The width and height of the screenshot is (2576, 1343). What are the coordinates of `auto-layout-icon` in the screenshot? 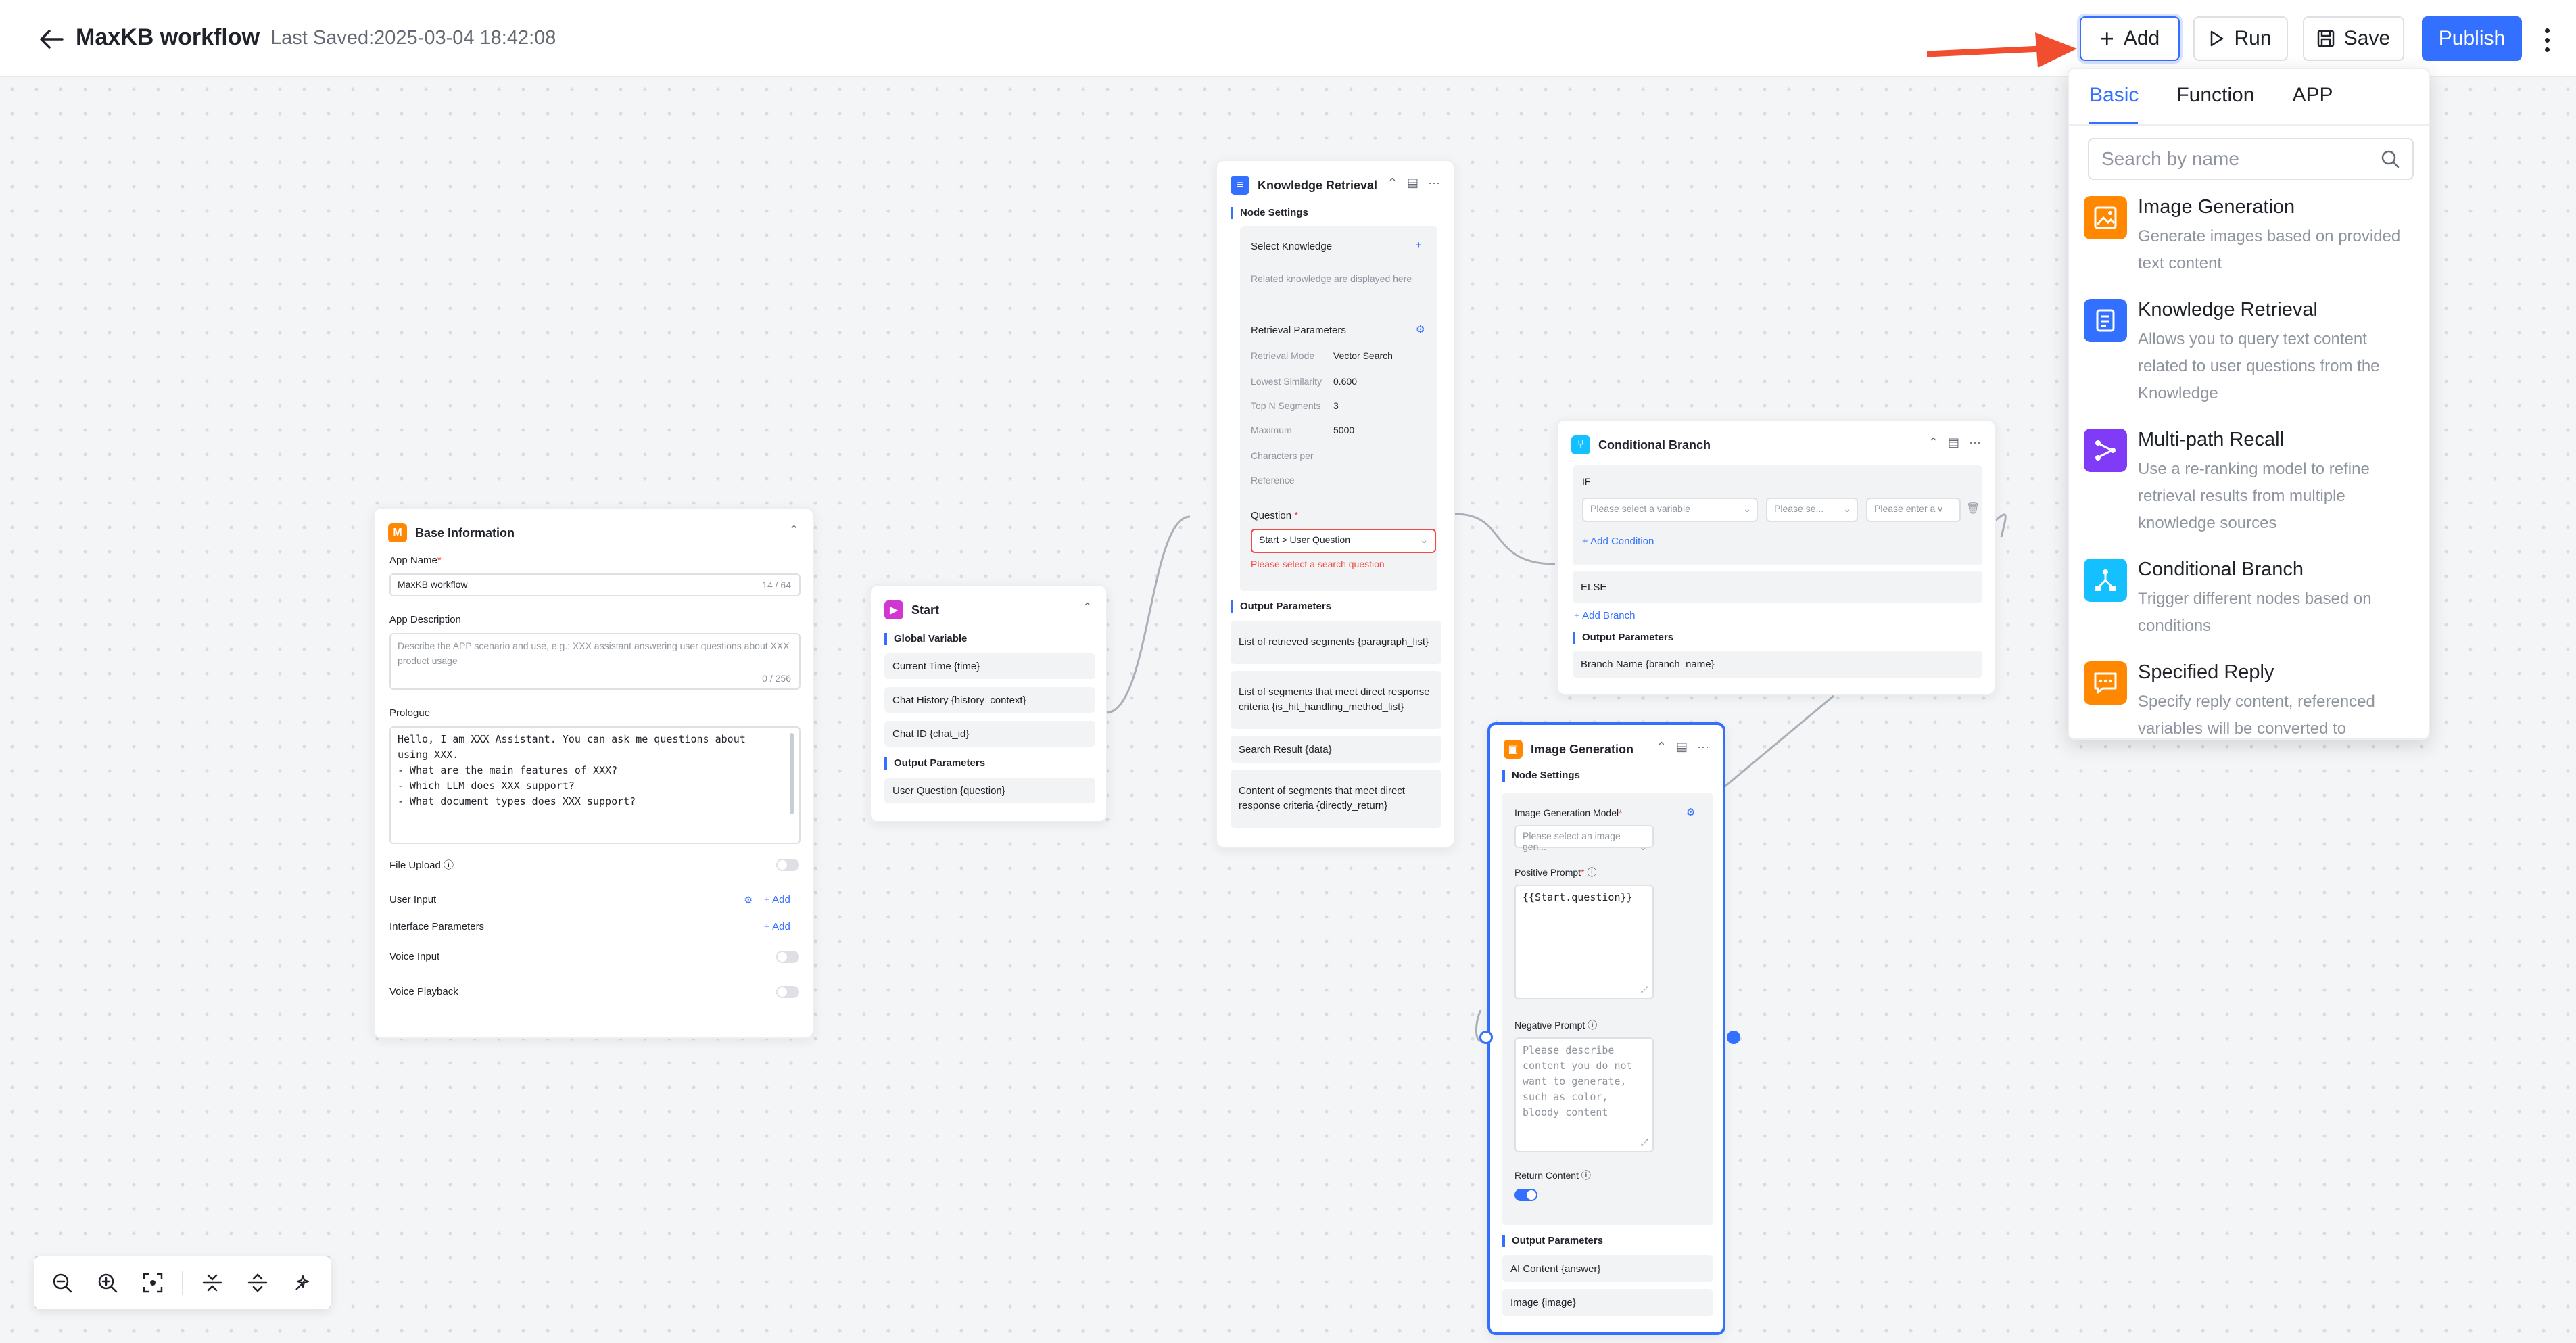 It's located at (303, 1283).